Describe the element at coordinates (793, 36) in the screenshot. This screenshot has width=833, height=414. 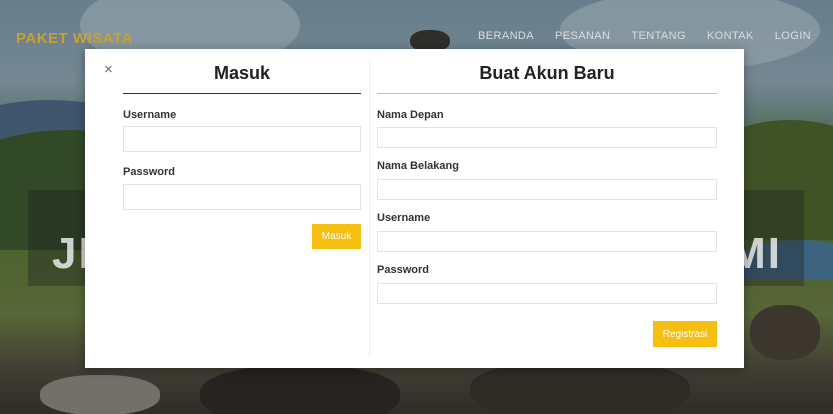
I see `nav-link-login: LOGIN` at that location.